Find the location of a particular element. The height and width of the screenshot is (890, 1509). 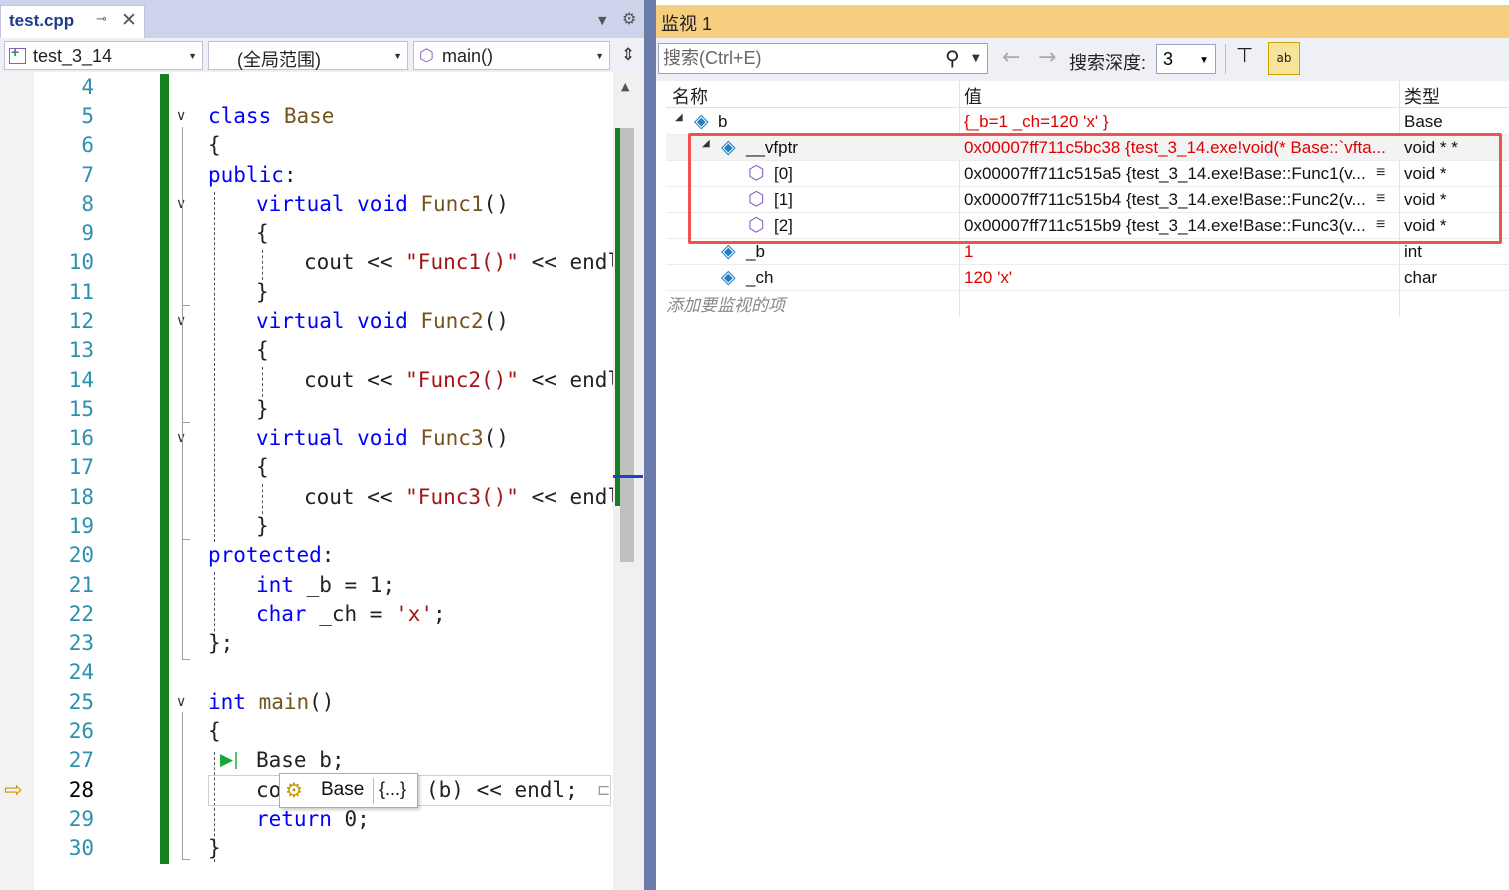

close-icon: ✕ is located at coordinates (129, 20).